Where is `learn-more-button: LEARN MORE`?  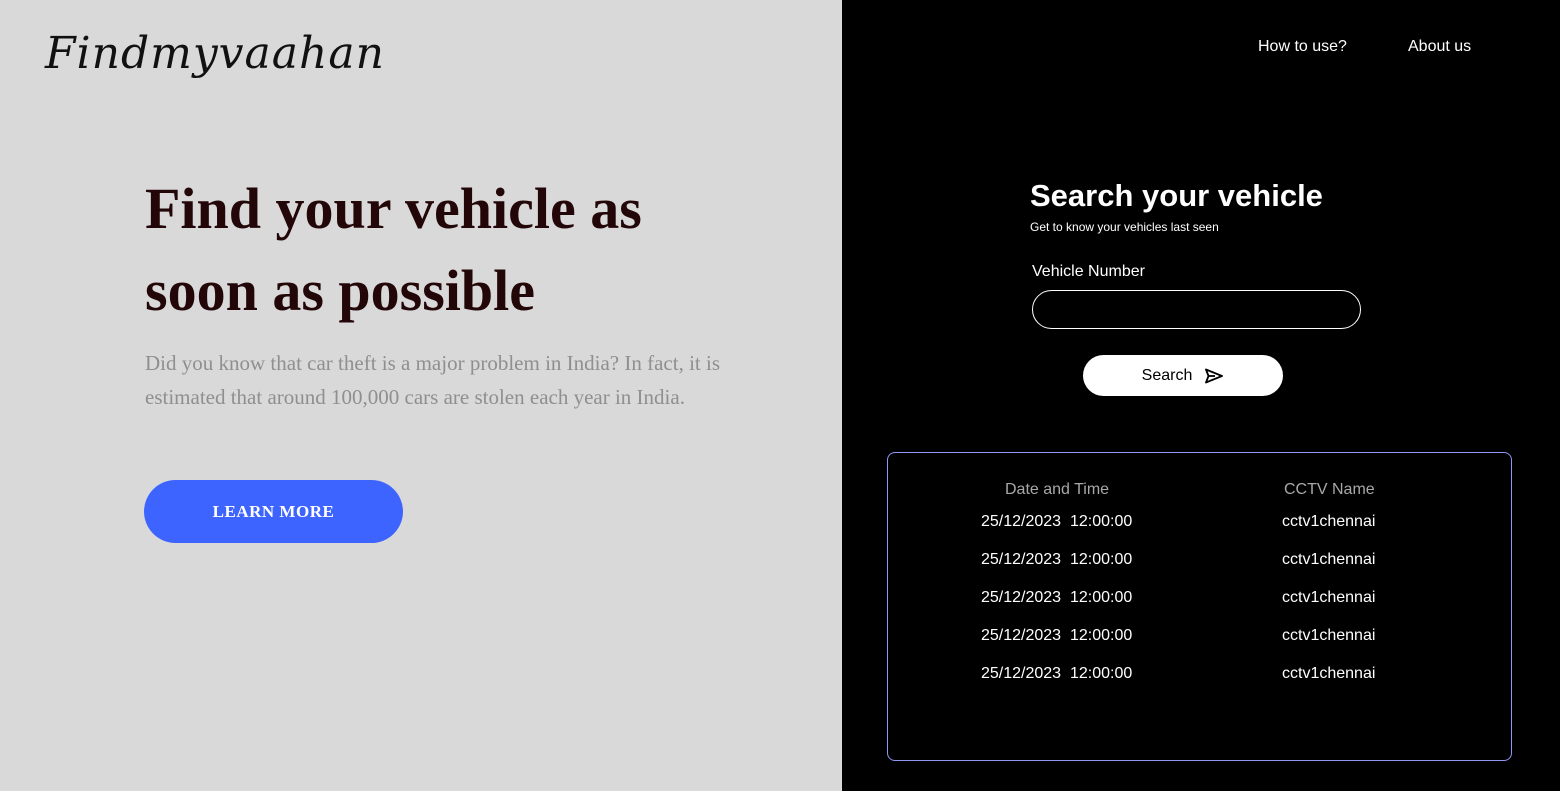
learn-more-button: LEARN MORE is located at coordinates (273, 511).